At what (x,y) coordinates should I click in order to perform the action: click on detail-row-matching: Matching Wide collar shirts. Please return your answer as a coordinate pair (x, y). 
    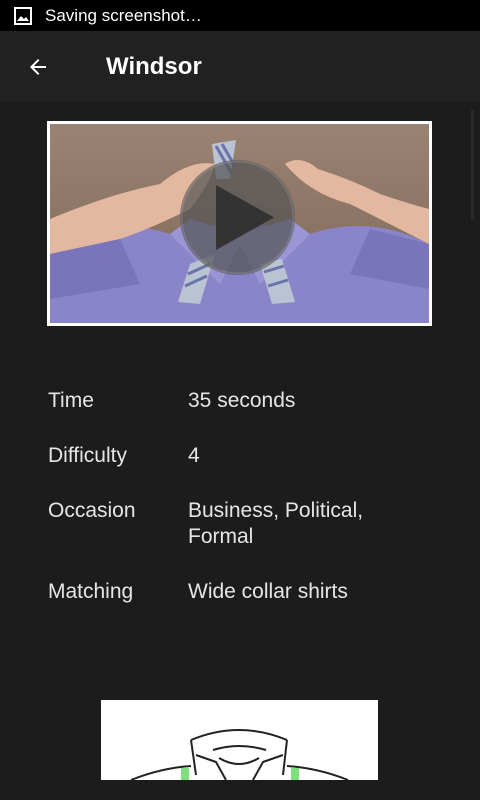
    Looking at the image, I should click on (248, 592).